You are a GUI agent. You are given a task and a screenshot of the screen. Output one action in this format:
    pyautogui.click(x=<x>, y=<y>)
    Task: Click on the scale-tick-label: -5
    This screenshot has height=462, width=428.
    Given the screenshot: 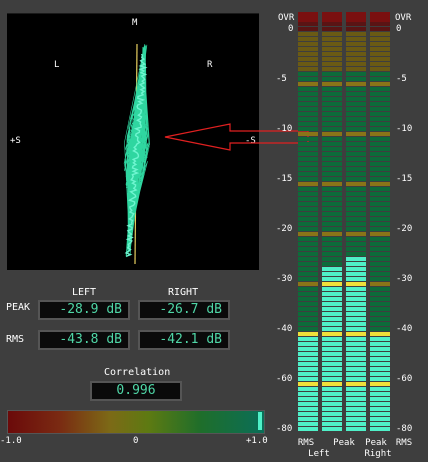 What is the action you would take?
    pyautogui.click(x=281, y=79)
    